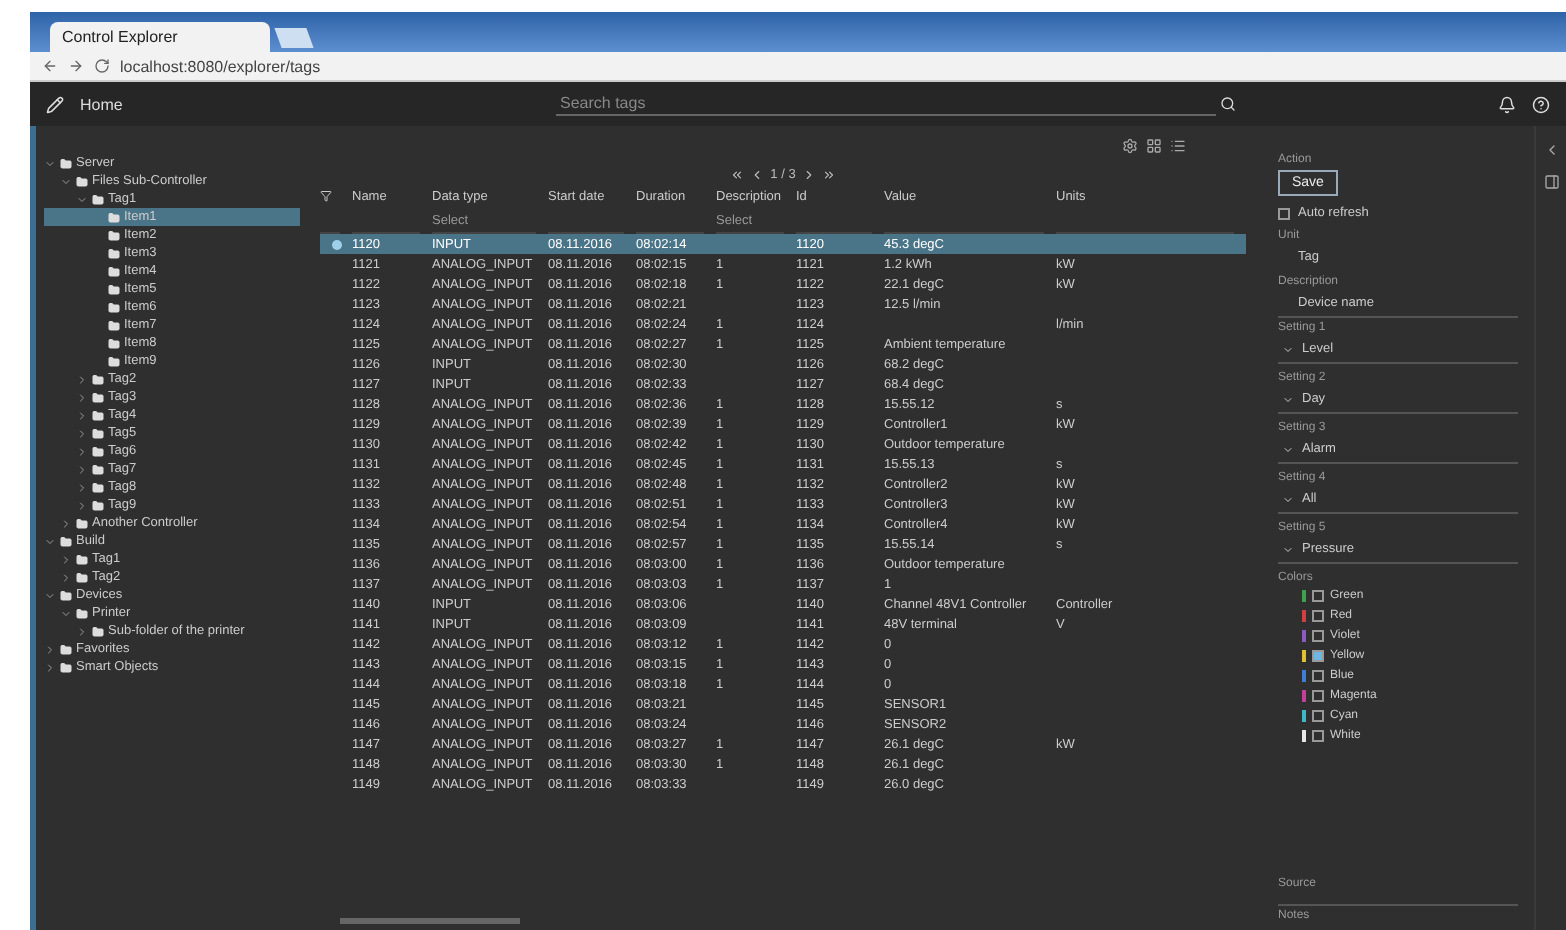 The image size is (1566, 930). Describe the element at coordinates (1507, 104) in the screenshot. I see `bell-icon` at that location.